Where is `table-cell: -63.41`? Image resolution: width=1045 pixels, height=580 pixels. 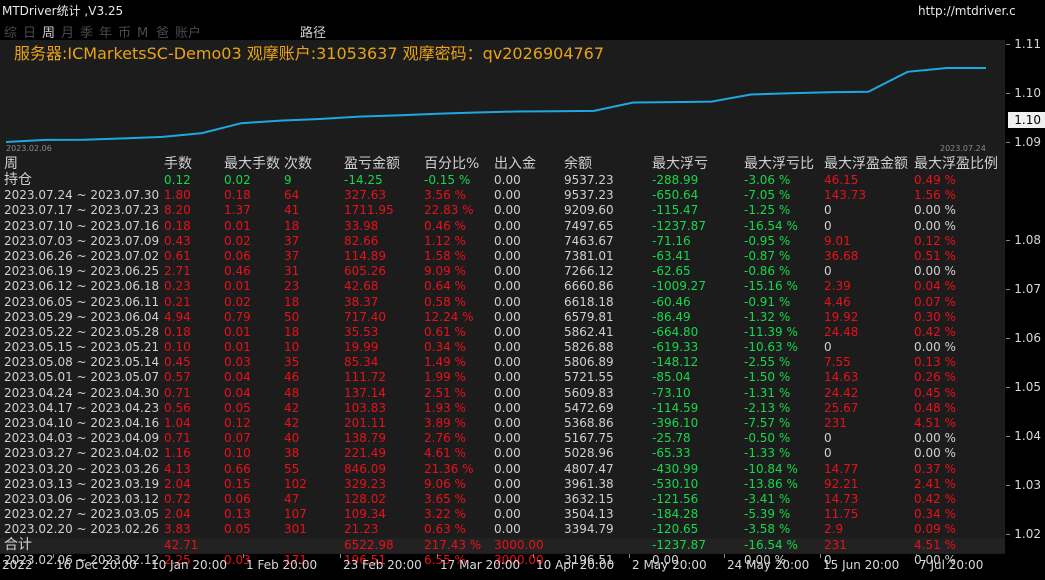 table-cell: -63.41 is located at coordinates (671, 255).